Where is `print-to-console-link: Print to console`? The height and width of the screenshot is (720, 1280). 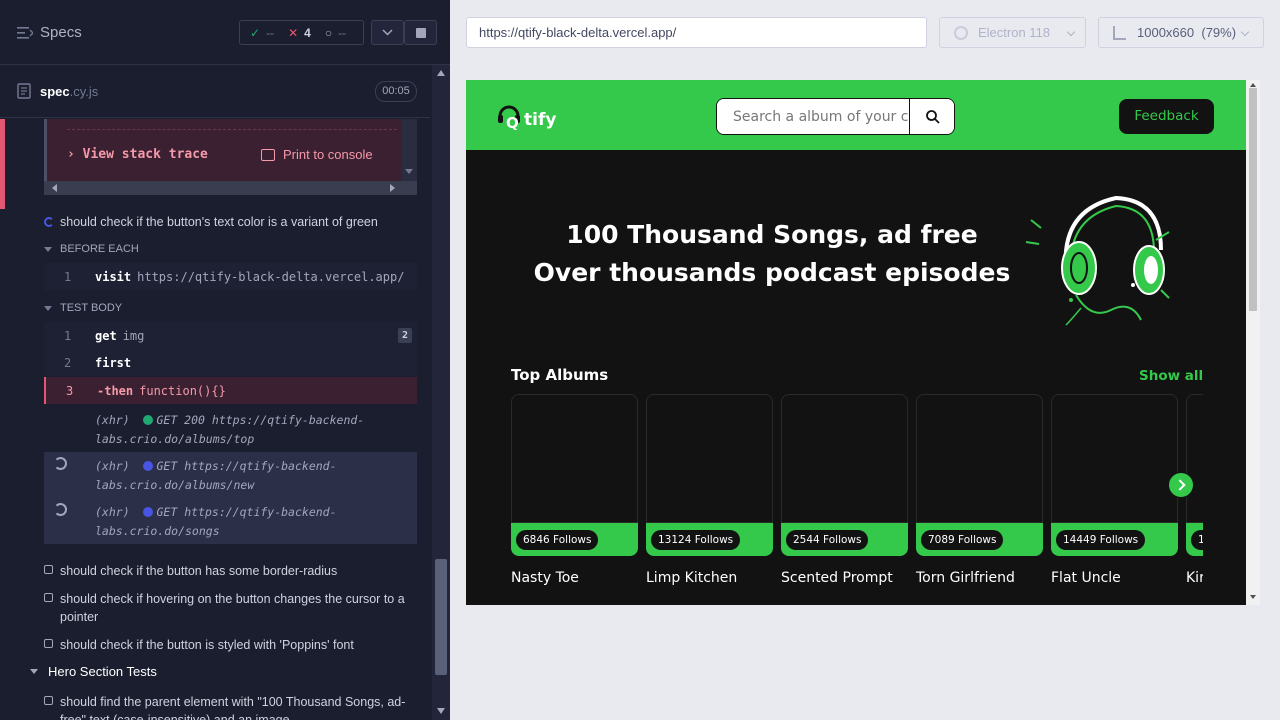 print-to-console-link: Print to console is located at coordinates (317, 154).